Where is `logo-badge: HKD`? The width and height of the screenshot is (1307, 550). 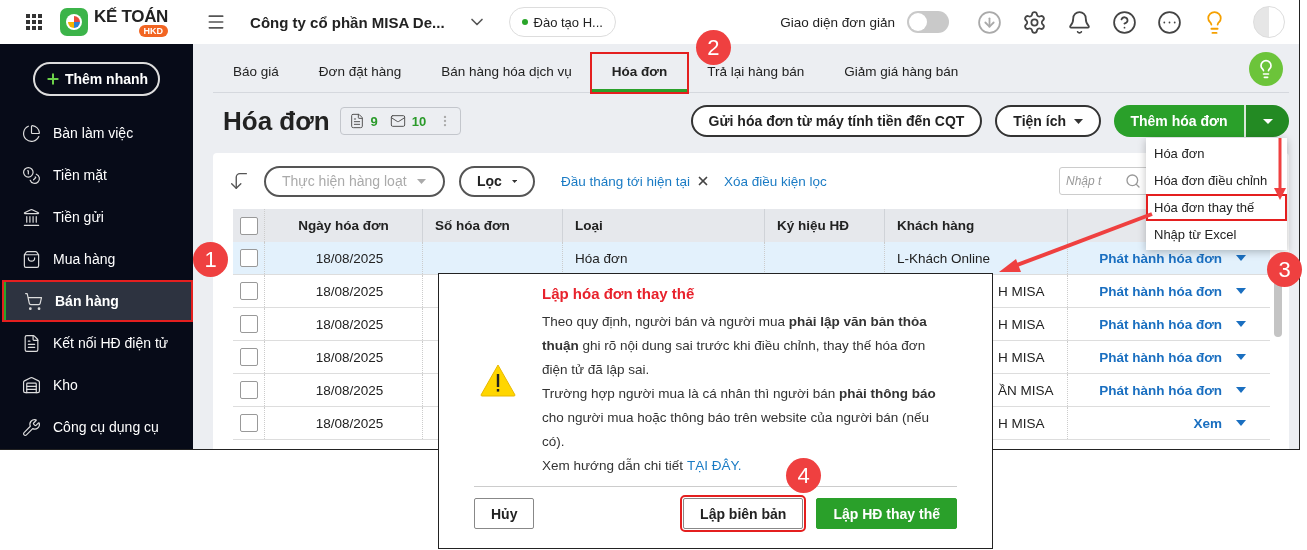
logo-badge: HKD is located at coordinates (153, 31).